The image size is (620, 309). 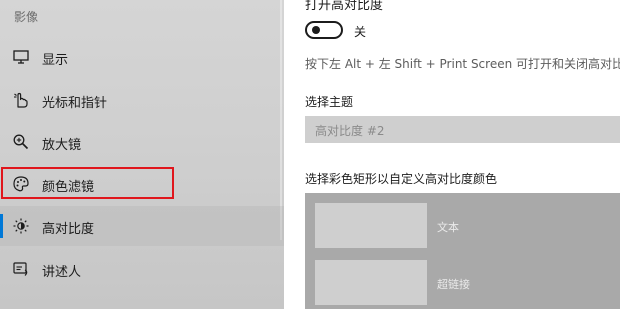 I want to click on toggle-knob, so click(x=316, y=30).